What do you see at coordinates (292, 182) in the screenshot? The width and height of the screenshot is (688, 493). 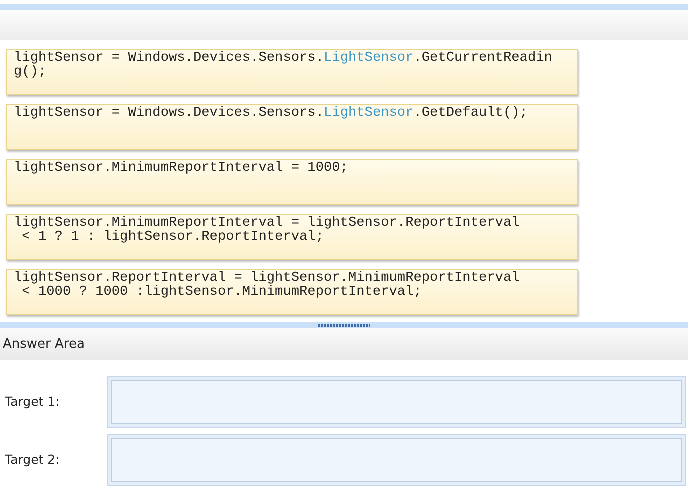 I see `code-tile: lightSensor.MinimumReportInterval = 1000;` at bounding box center [292, 182].